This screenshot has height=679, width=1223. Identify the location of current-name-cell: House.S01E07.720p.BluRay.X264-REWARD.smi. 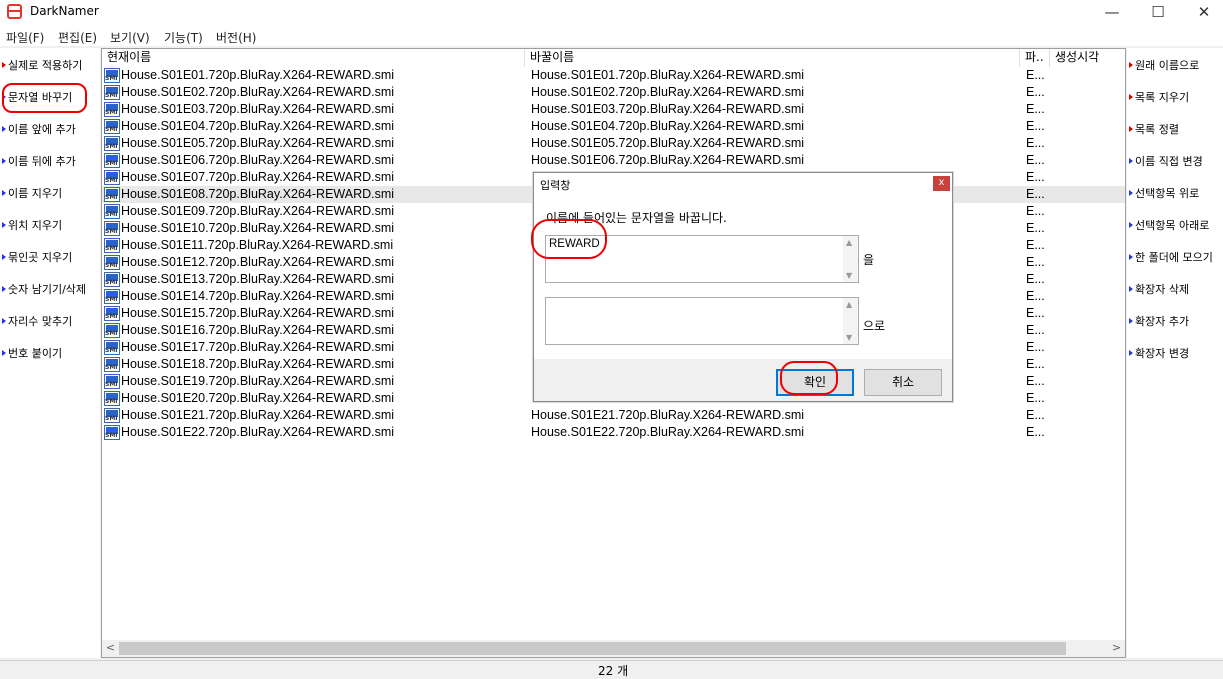
(258, 177).